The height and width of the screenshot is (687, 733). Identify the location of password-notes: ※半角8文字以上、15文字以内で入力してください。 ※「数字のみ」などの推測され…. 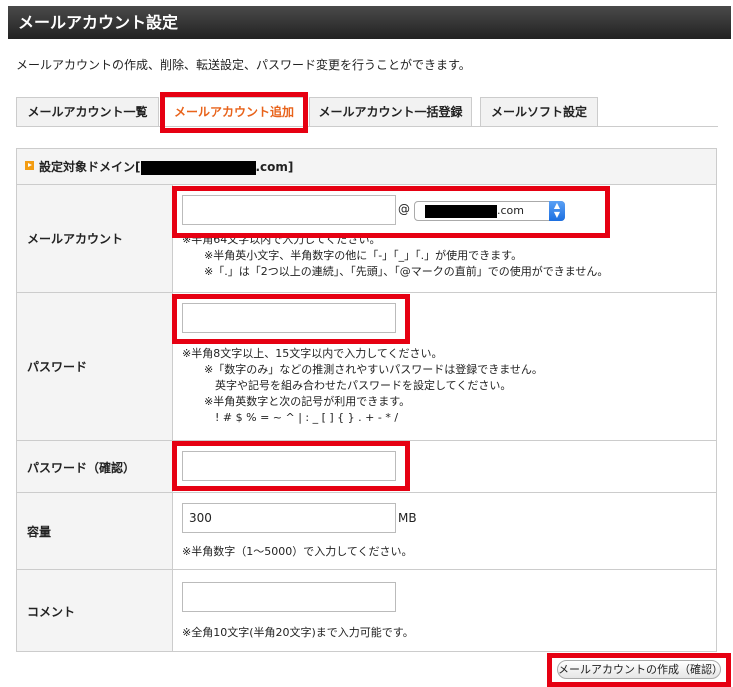
(362, 385).